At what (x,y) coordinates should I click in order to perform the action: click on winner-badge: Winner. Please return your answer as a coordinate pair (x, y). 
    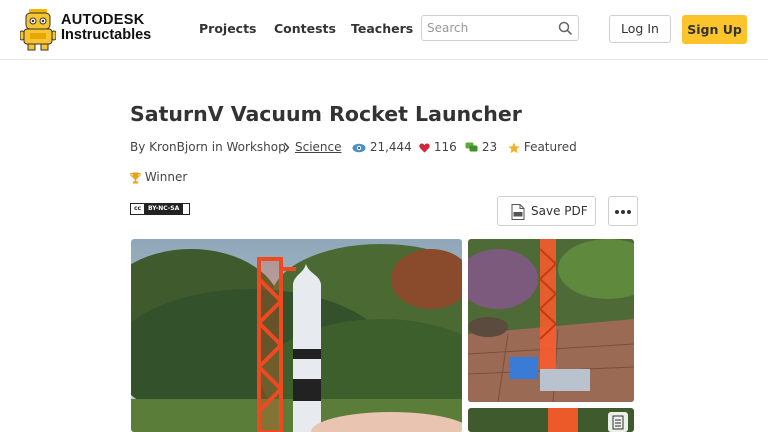
    Looking at the image, I should click on (158, 177).